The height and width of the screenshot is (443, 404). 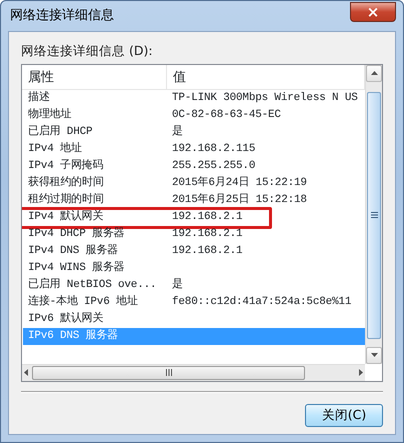 I want to click on list-row: 描述 TP-LINK 300Mbps Wireless N US, so click(x=194, y=98).